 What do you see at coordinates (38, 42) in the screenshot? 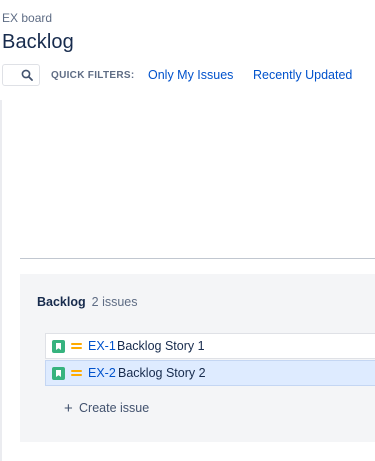
I see `page-title: Backlog` at bounding box center [38, 42].